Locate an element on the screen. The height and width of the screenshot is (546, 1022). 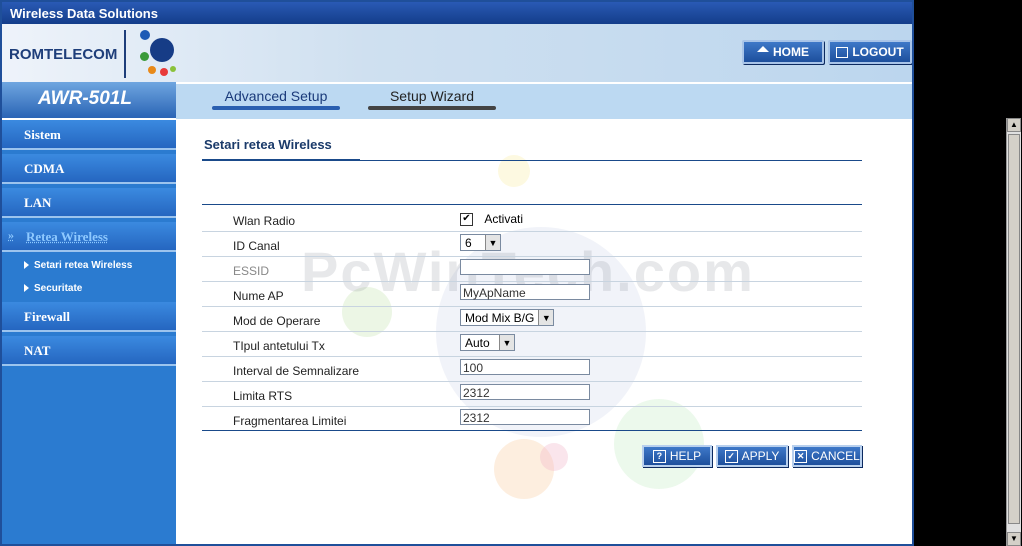
tab-advanced-setup: Advanced Setup is located at coordinates (276, 99).